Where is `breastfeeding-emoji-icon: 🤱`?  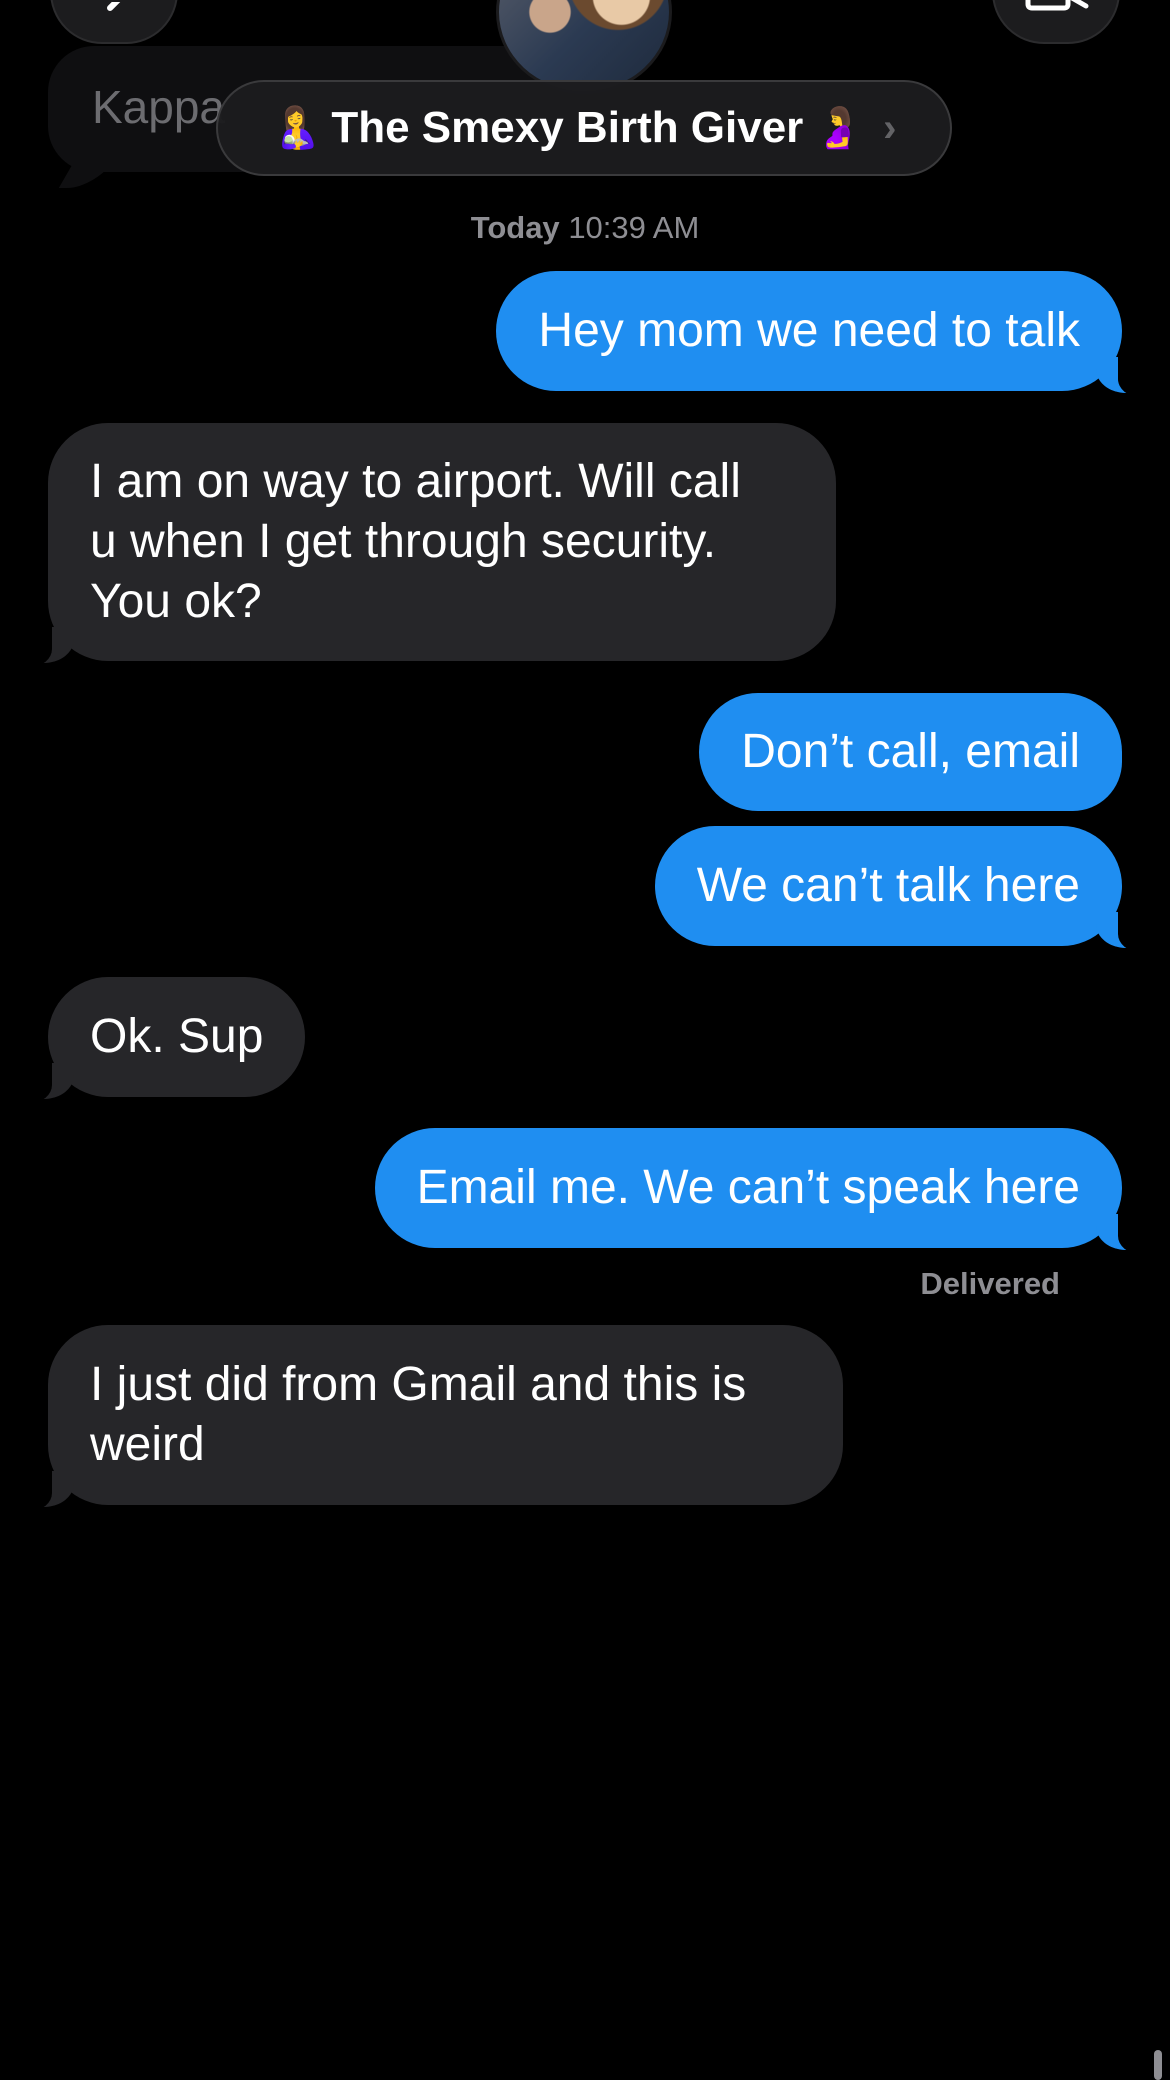
breastfeeding-emoji-icon: 🤱 is located at coordinates (296, 128).